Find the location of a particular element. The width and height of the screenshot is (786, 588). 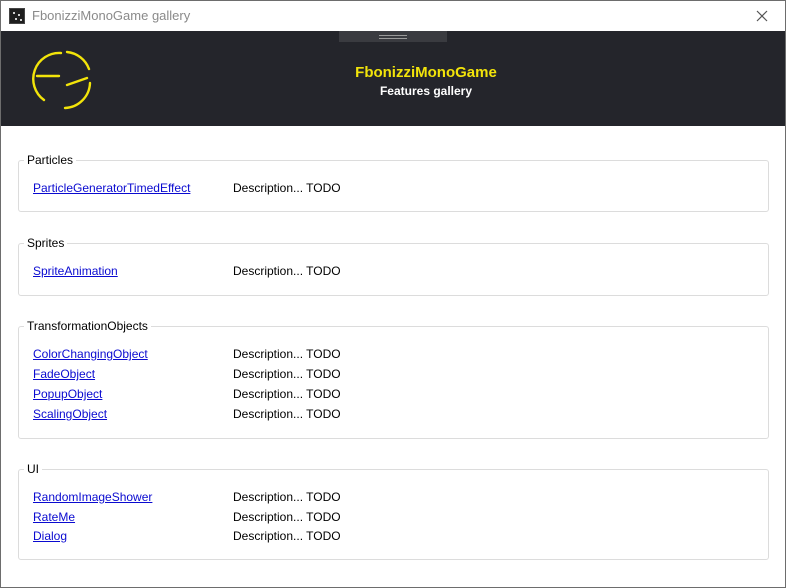

link-random-image-shower: RandomImageShower is located at coordinates (92, 497).